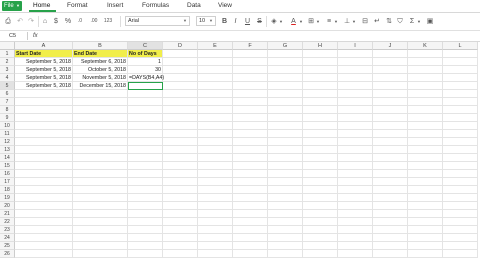 The width and height of the screenshot is (480, 270). Describe the element at coordinates (100, 174) in the screenshot. I see `cell-b16` at that location.